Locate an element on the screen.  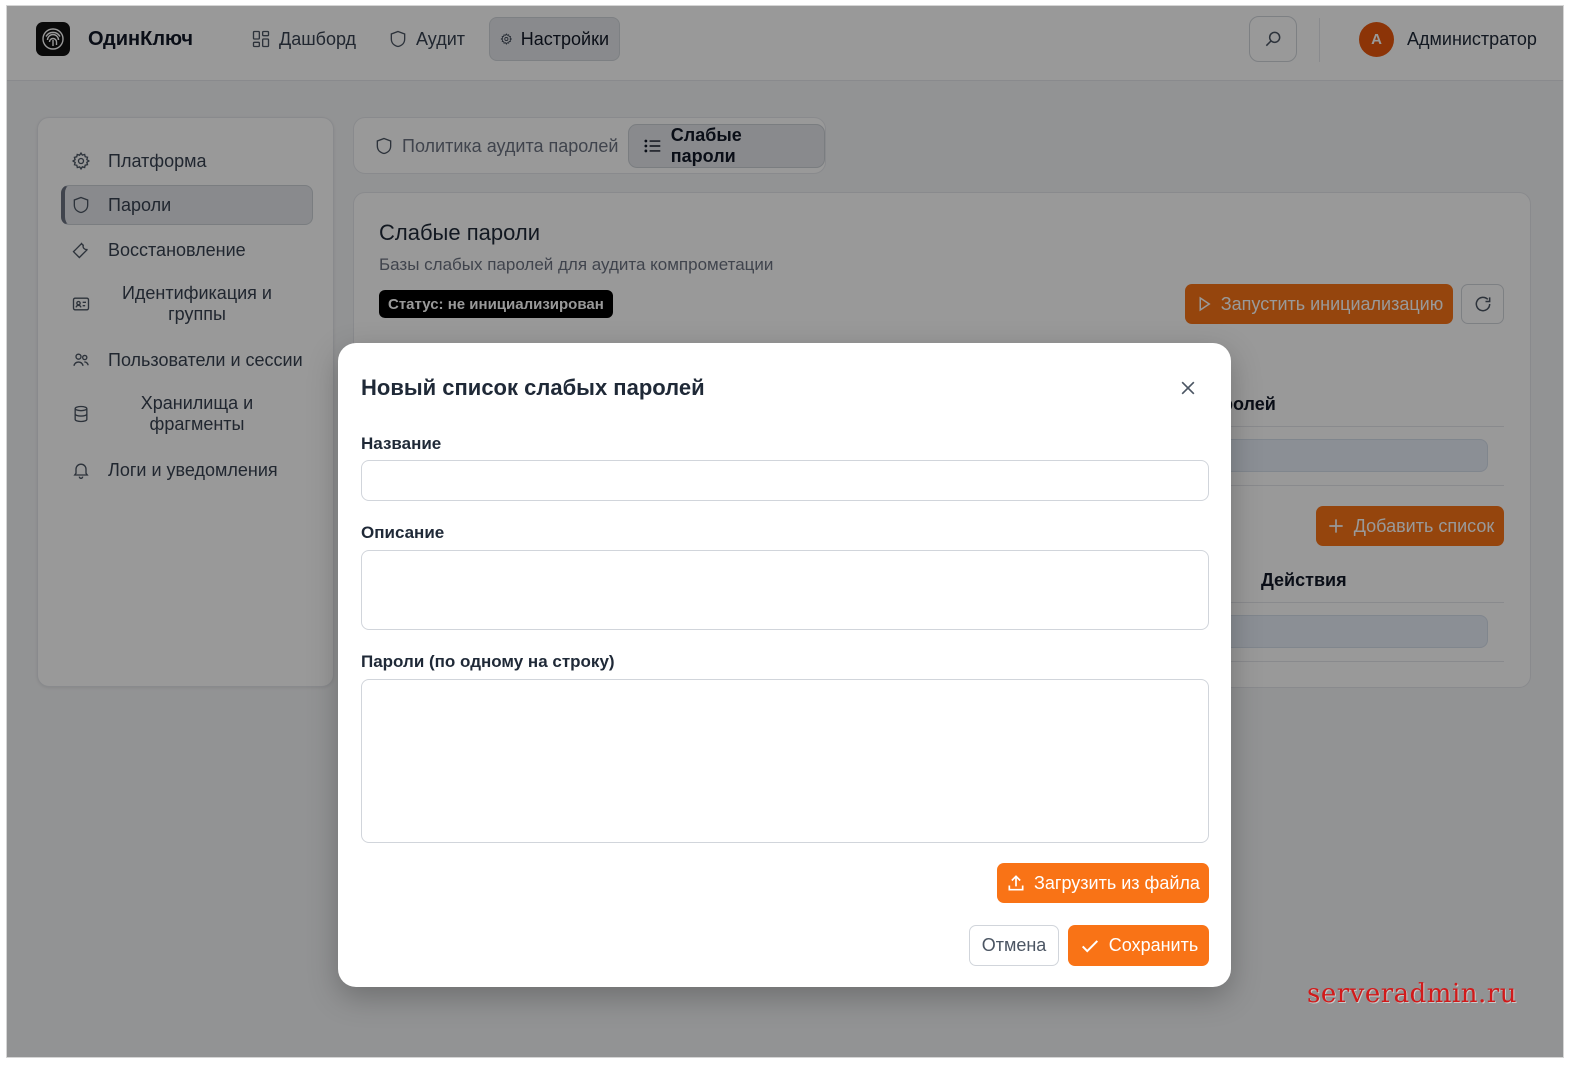
cancel-button: Отмена is located at coordinates (1014, 945).